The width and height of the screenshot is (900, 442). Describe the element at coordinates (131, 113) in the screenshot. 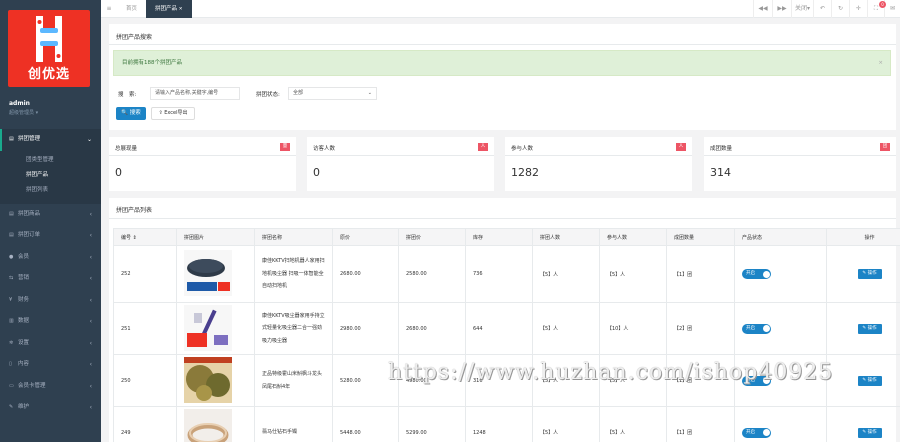

I see `search-button: 🔍 搜索` at that location.